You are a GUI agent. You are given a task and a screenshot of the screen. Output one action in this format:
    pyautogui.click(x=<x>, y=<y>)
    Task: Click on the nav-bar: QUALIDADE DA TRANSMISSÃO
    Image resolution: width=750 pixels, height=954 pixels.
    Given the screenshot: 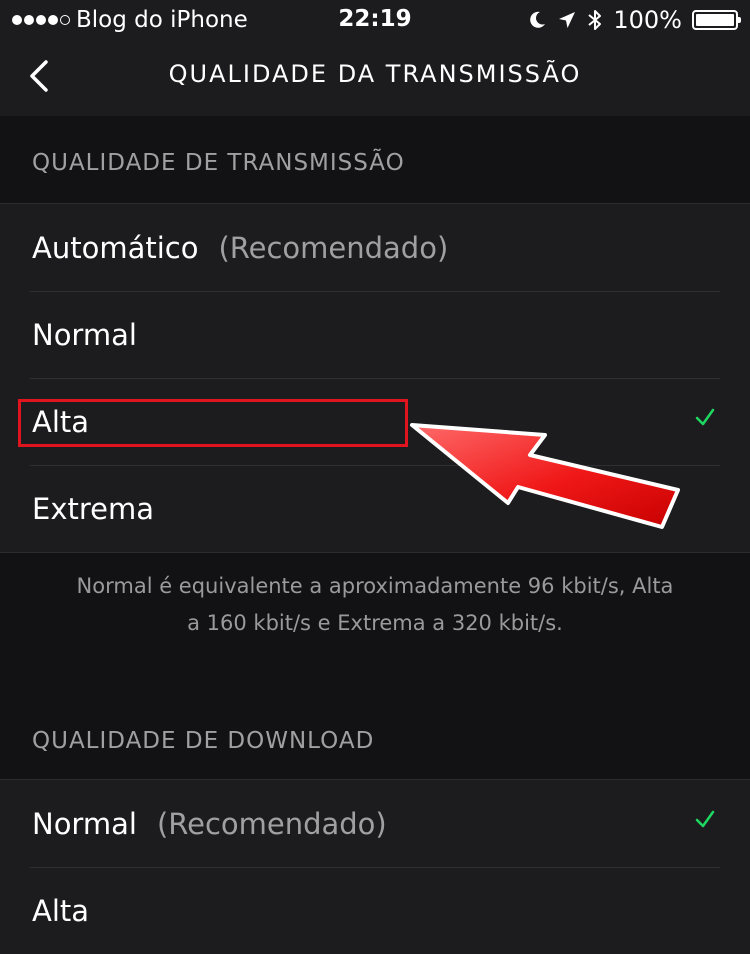 What is the action you would take?
    pyautogui.click(x=375, y=78)
    